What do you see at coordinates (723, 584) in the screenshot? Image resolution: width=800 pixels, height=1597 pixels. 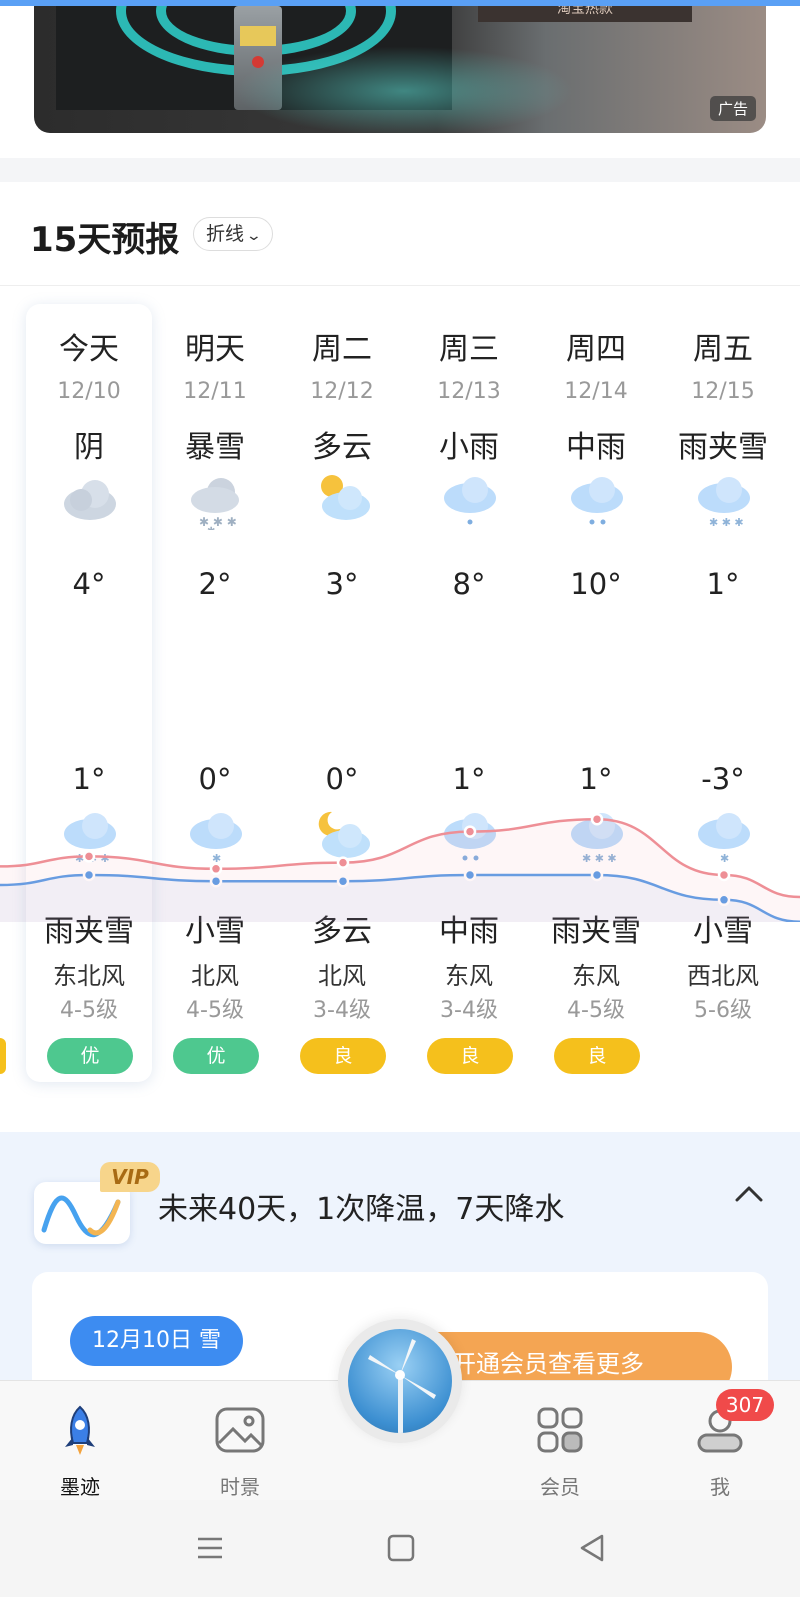 I see `high-temp: 1°` at bounding box center [723, 584].